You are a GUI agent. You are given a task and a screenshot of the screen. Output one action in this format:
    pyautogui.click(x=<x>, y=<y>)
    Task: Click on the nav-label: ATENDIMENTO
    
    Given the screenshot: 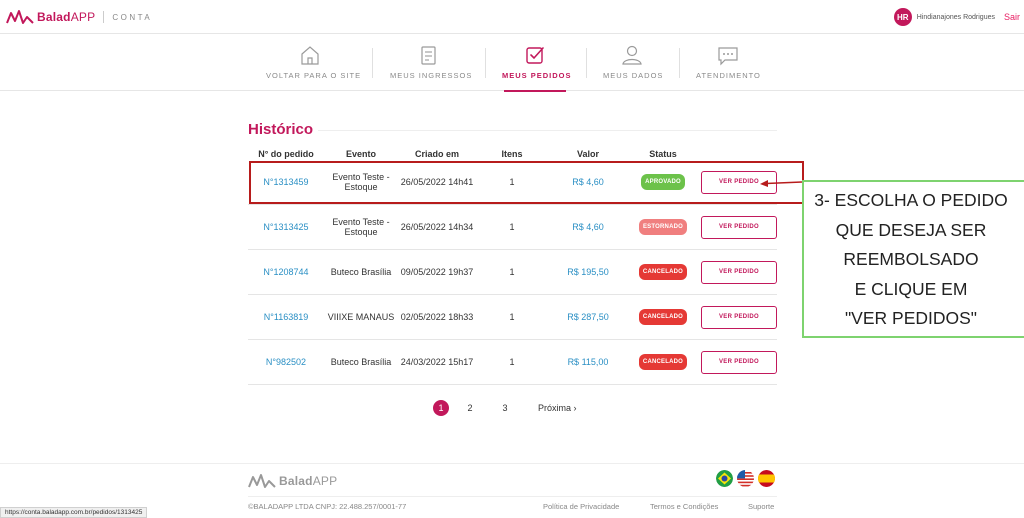 What is the action you would take?
    pyautogui.click(x=728, y=75)
    